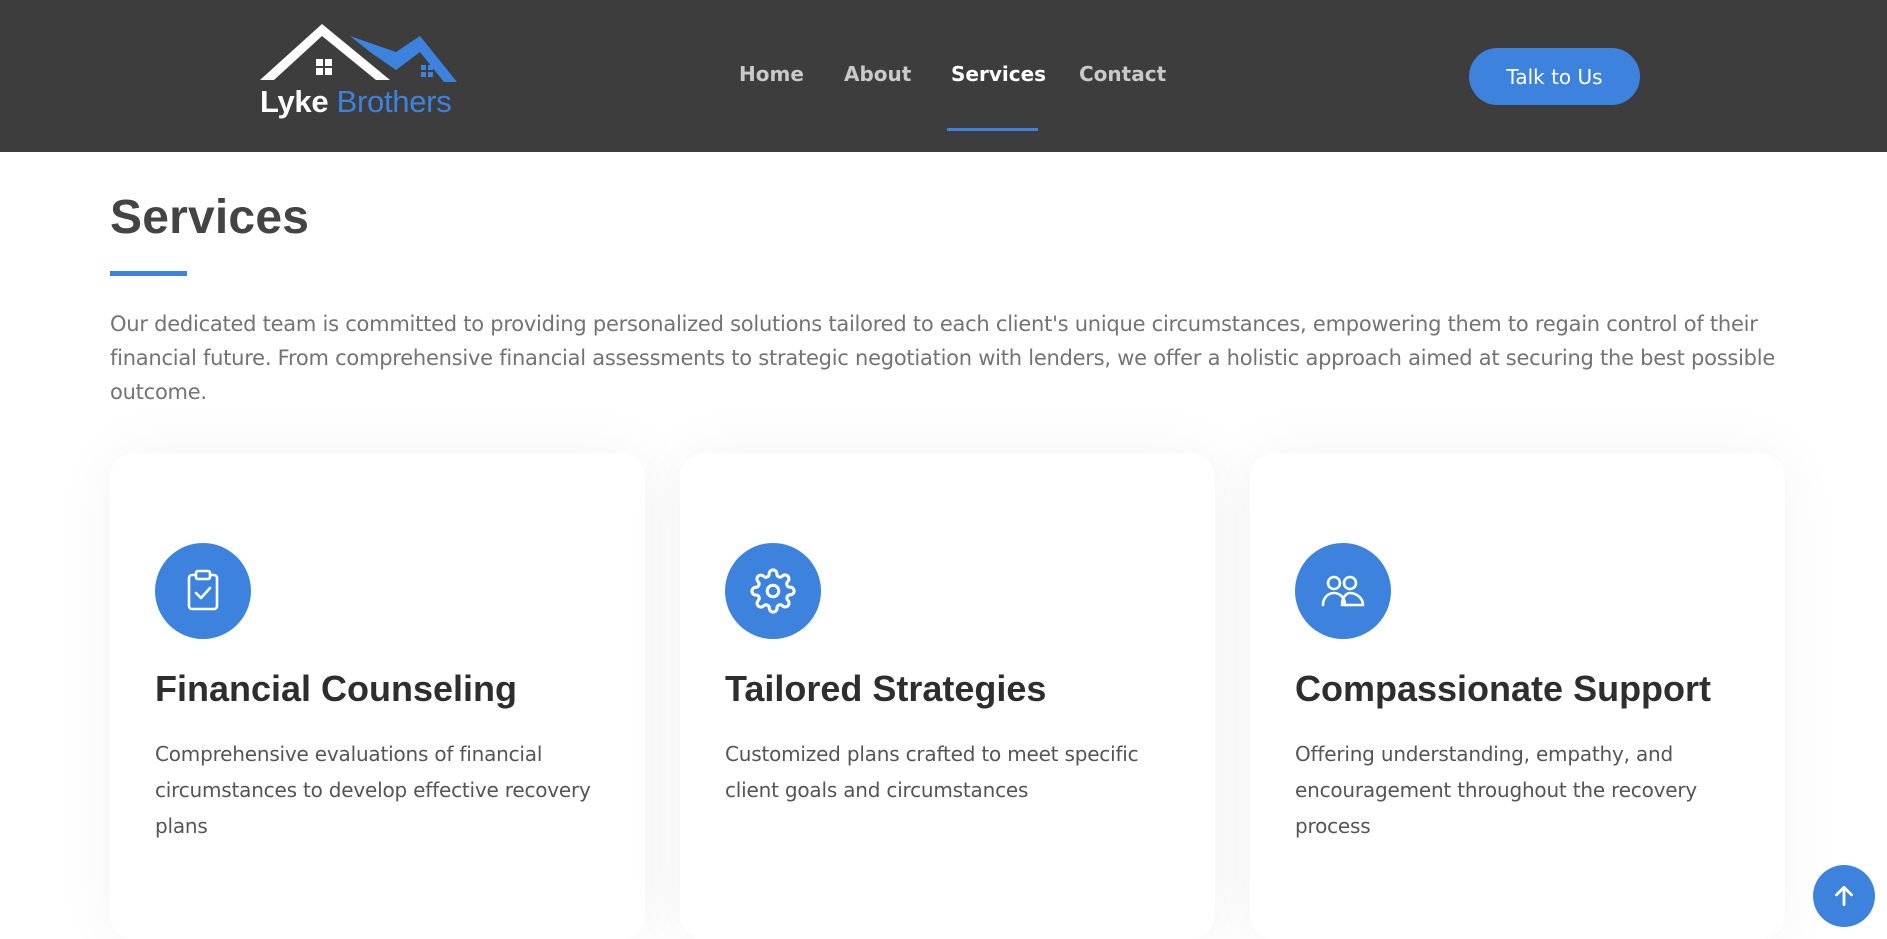 The image size is (1887, 939). Describe the element at coordinates (886, 688) in the screenshot. I see `card-title: Tailored Strategies` at that location.